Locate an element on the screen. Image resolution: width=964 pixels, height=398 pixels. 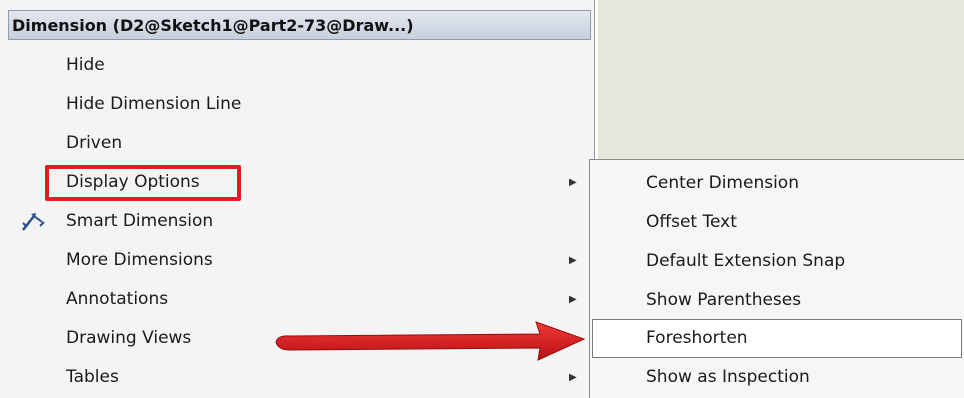
highlight-box is located at coordinates (143, 183).